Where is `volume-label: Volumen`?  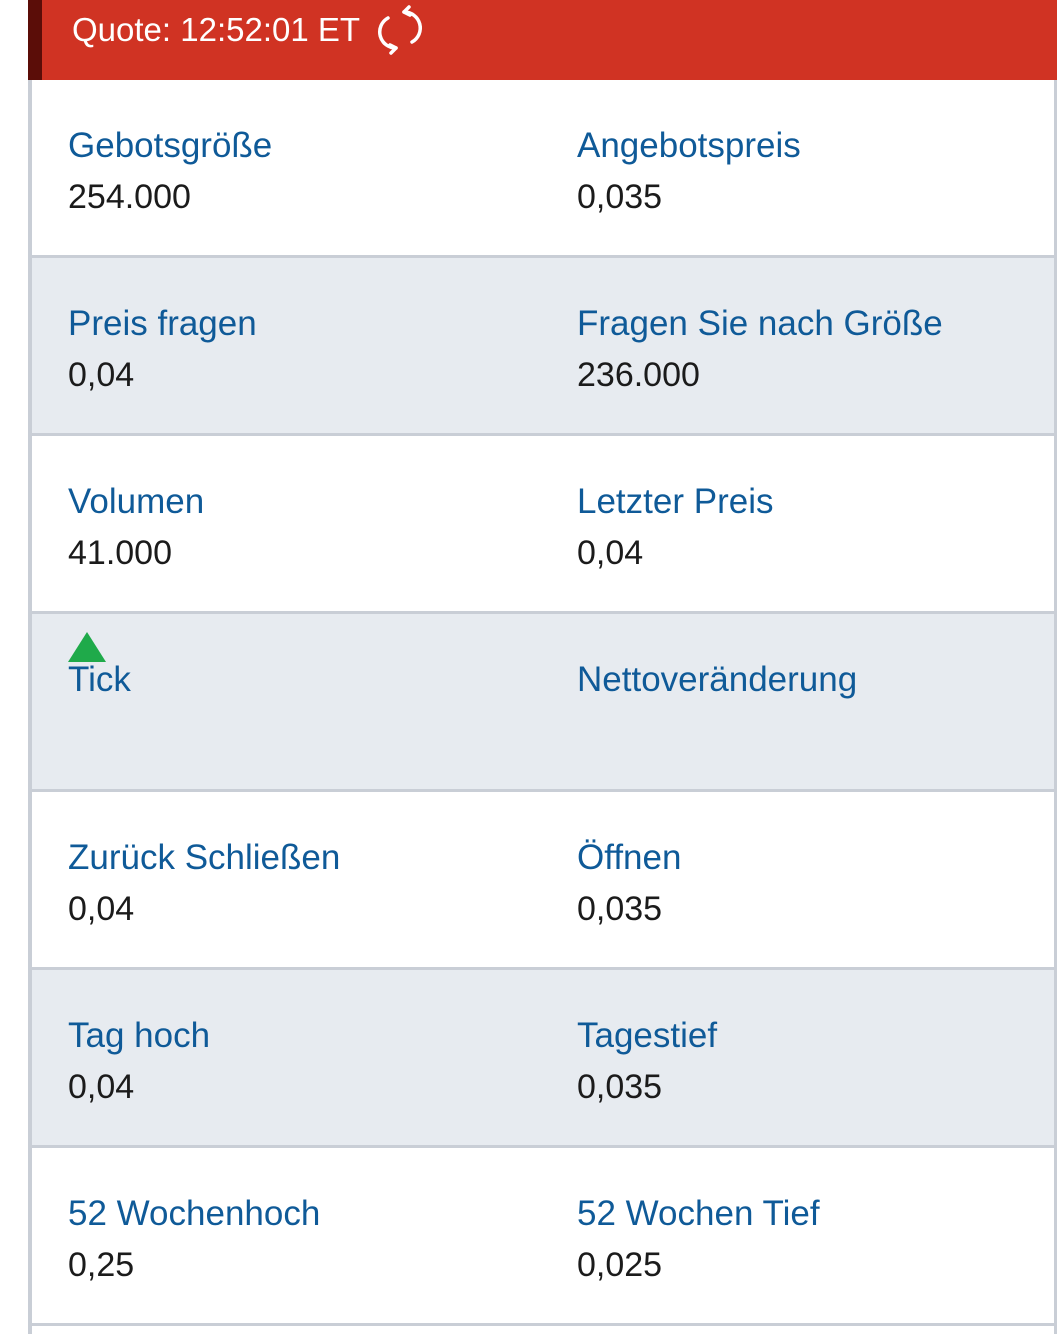
volume-label: Volumen is located at coordinates (136, 501).